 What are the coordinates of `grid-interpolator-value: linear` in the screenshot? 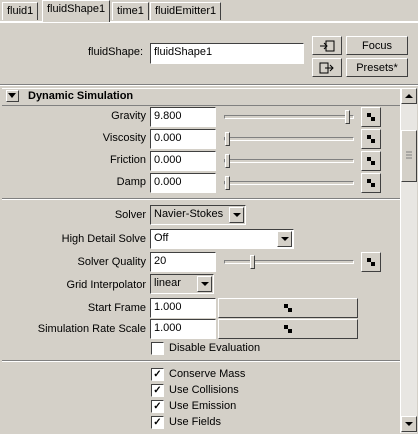 It's located at (167, 283).